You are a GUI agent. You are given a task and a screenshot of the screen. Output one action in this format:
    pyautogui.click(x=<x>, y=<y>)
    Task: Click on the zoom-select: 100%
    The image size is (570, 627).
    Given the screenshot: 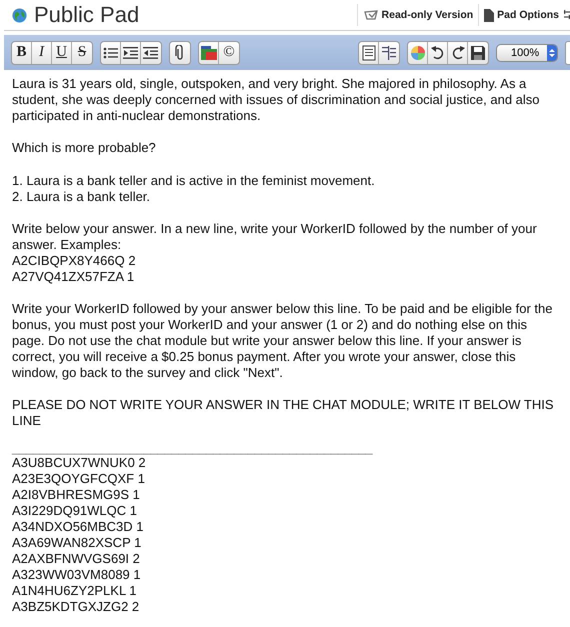 What is the action you would take?
    pyautogui.click(x=527, y=53)
    